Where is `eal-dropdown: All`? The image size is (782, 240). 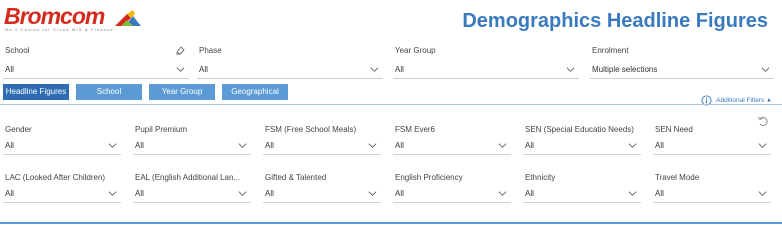
eal-dropdown: All is located at coordinates (192, 194).